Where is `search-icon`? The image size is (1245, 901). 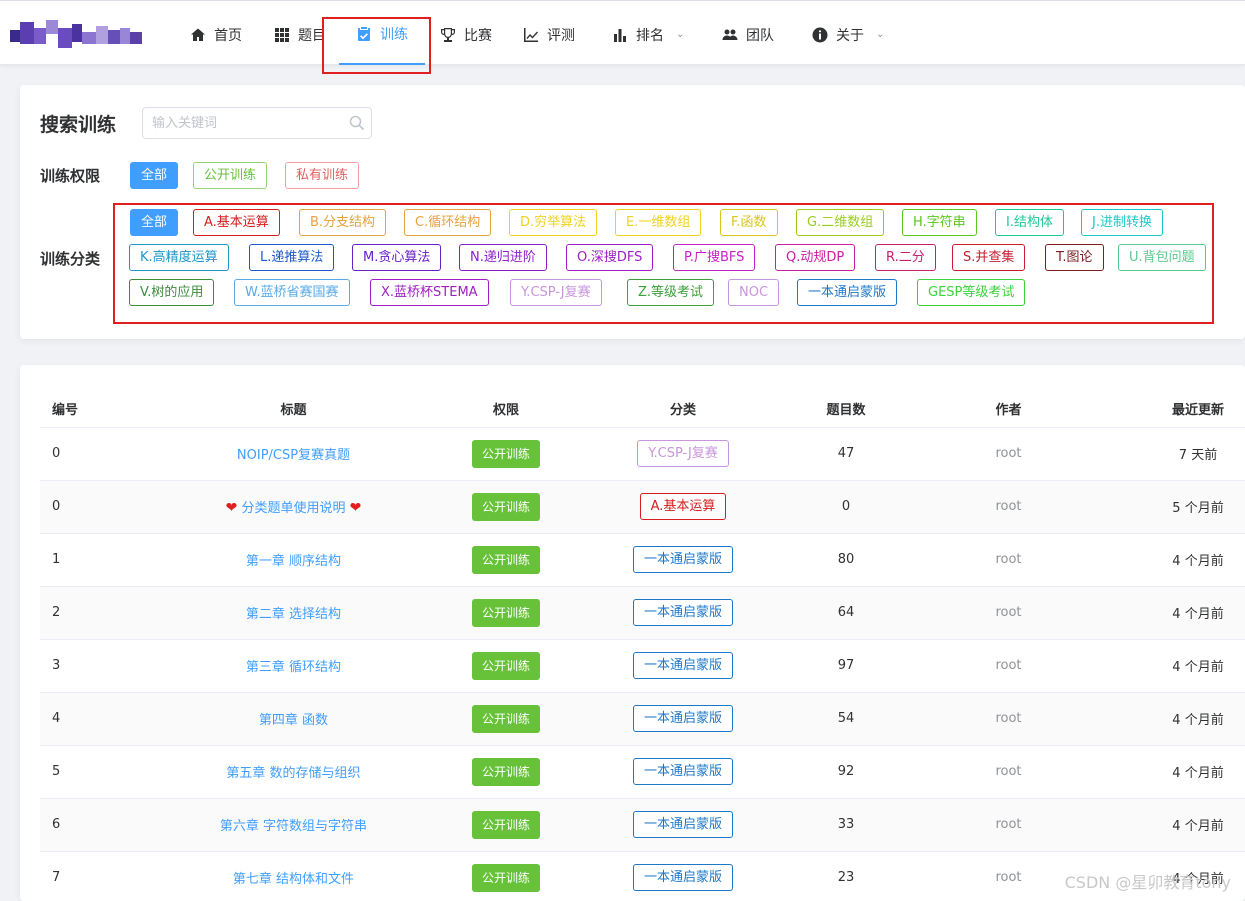
search-icon is located at coordinates (357, 123).